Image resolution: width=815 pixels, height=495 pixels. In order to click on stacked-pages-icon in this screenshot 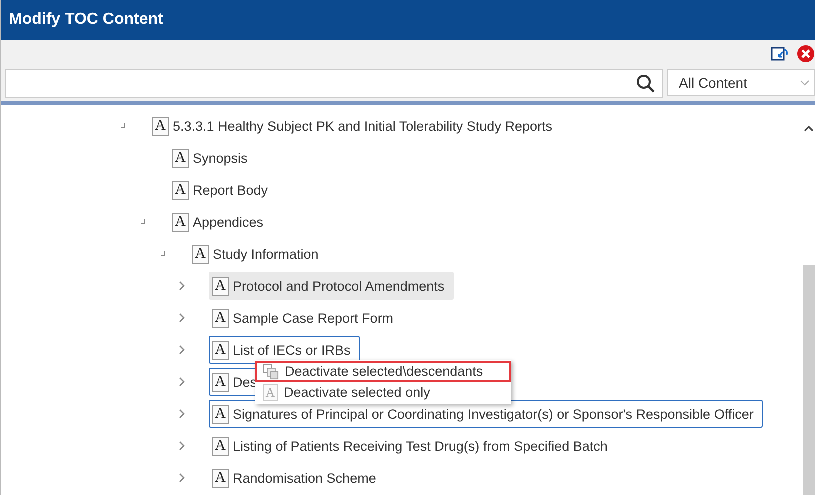, I will do `click(271, 372)`.